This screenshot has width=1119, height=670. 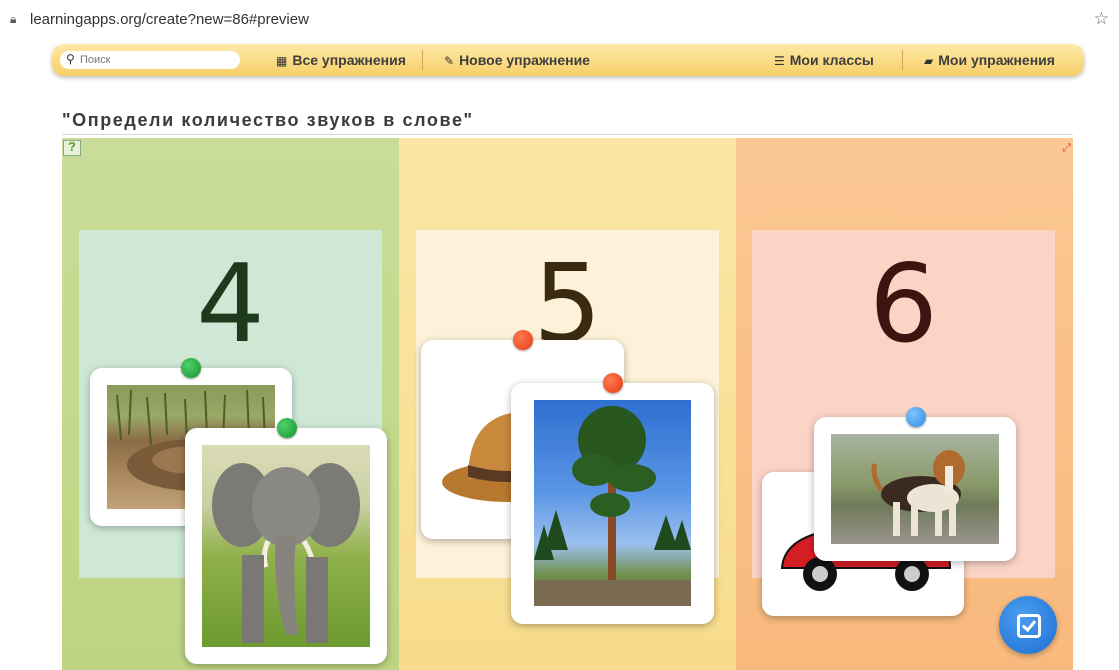 I want to click on star-icon: ☆, so click(x=1101, y=19).